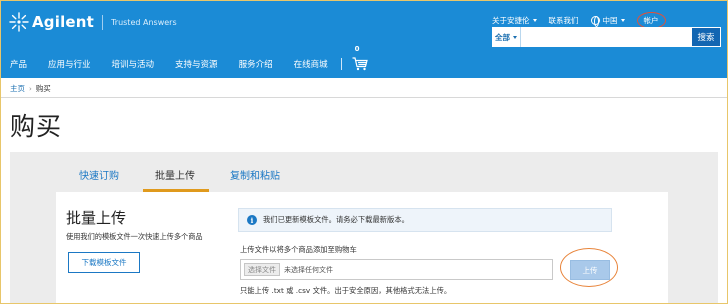 The height and width of the screenshot is (304, 728). Describe the element at coordinates (17, 88) in the screenshot. I see `breadcrumb-home: 主页` at that location.